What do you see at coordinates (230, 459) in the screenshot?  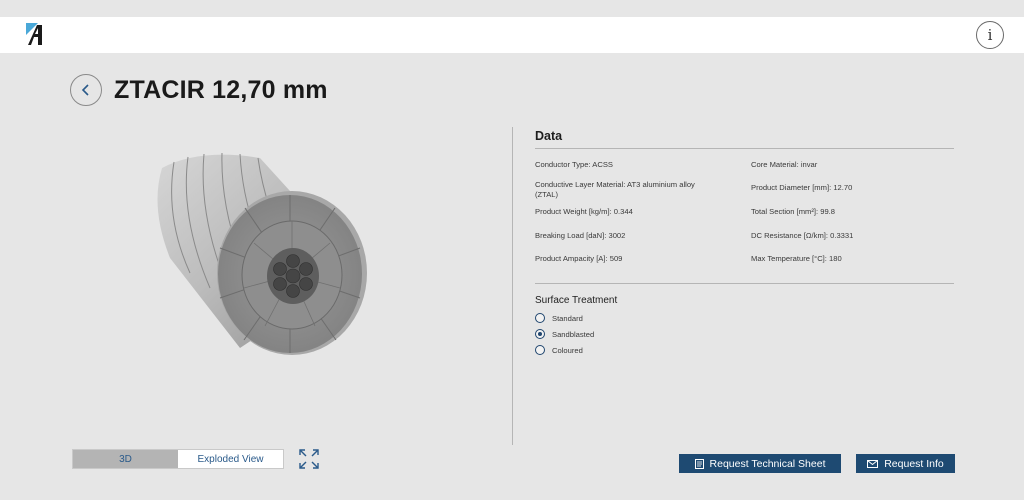 I see `view-exploded-tab: Exploded View` at bounding box center [230, 459].